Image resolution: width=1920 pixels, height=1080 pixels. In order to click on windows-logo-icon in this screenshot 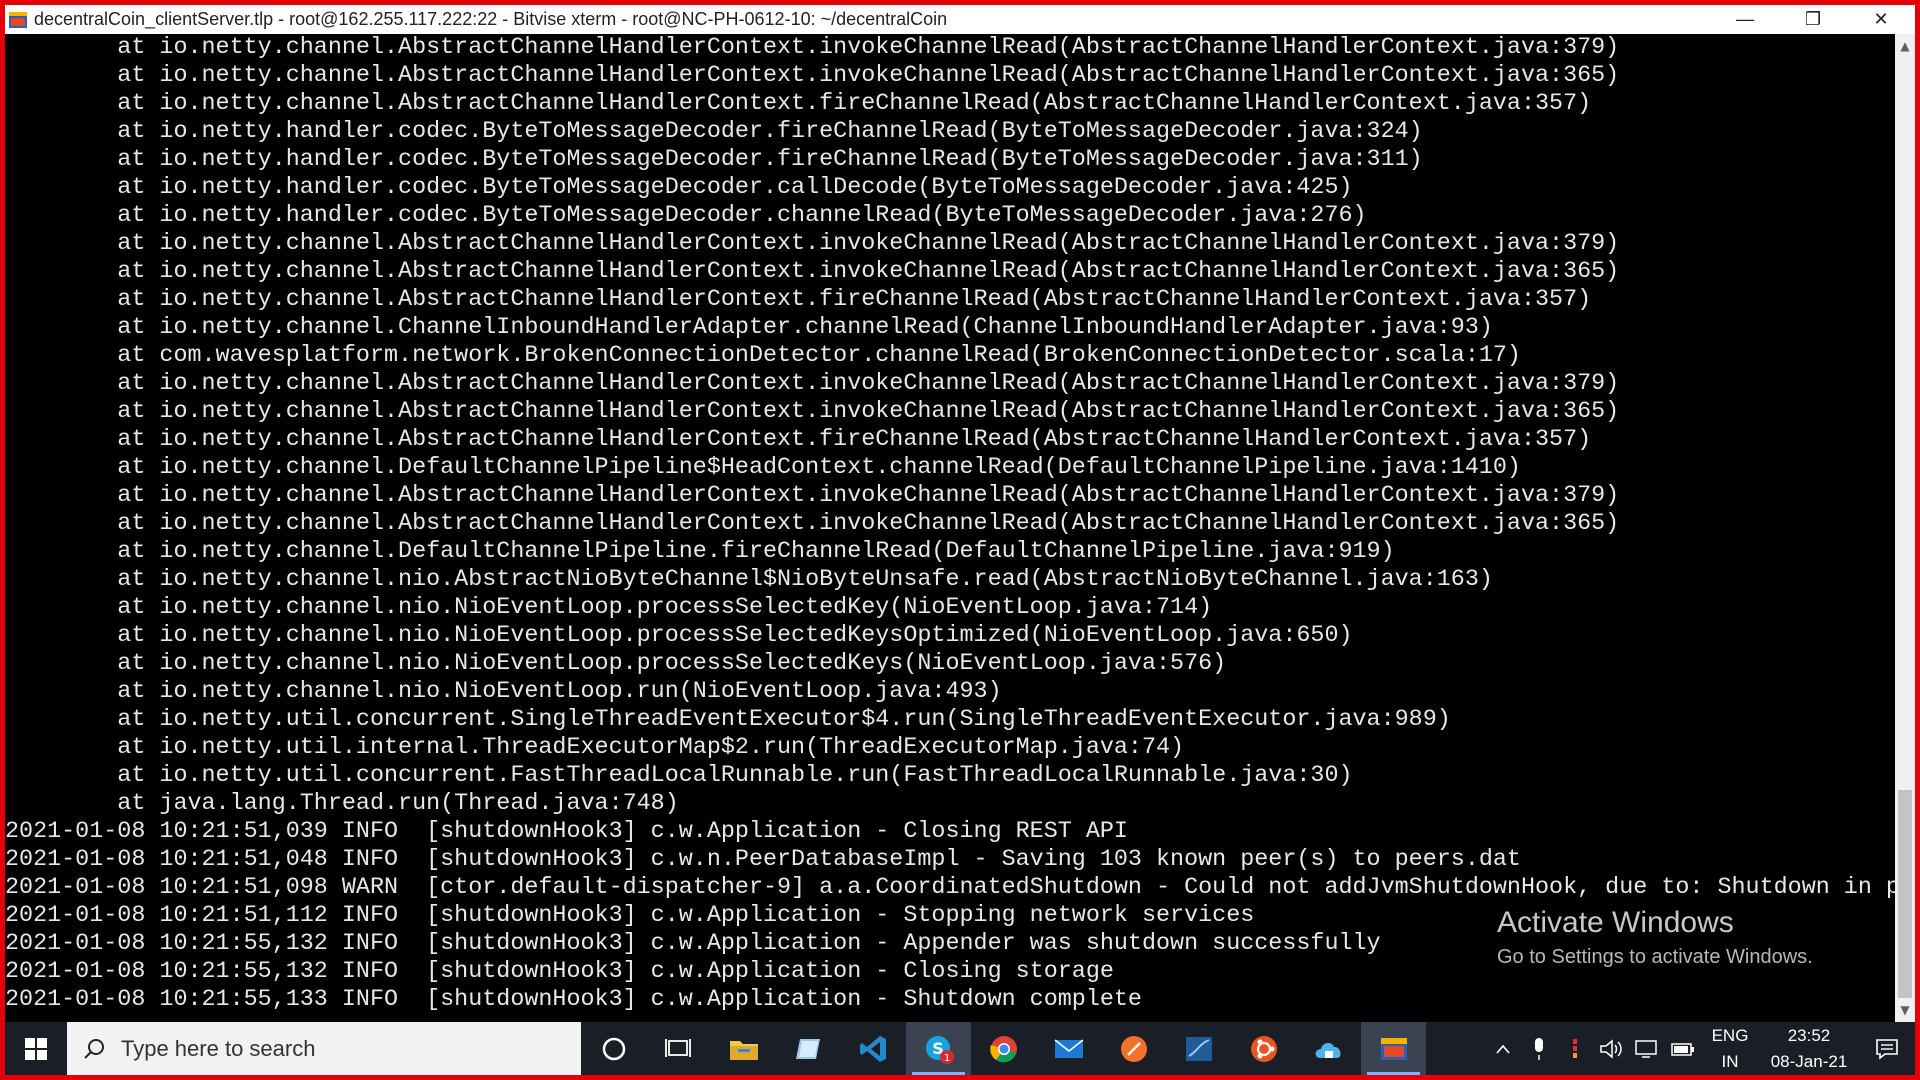, I will do `click(36, 1048)`.